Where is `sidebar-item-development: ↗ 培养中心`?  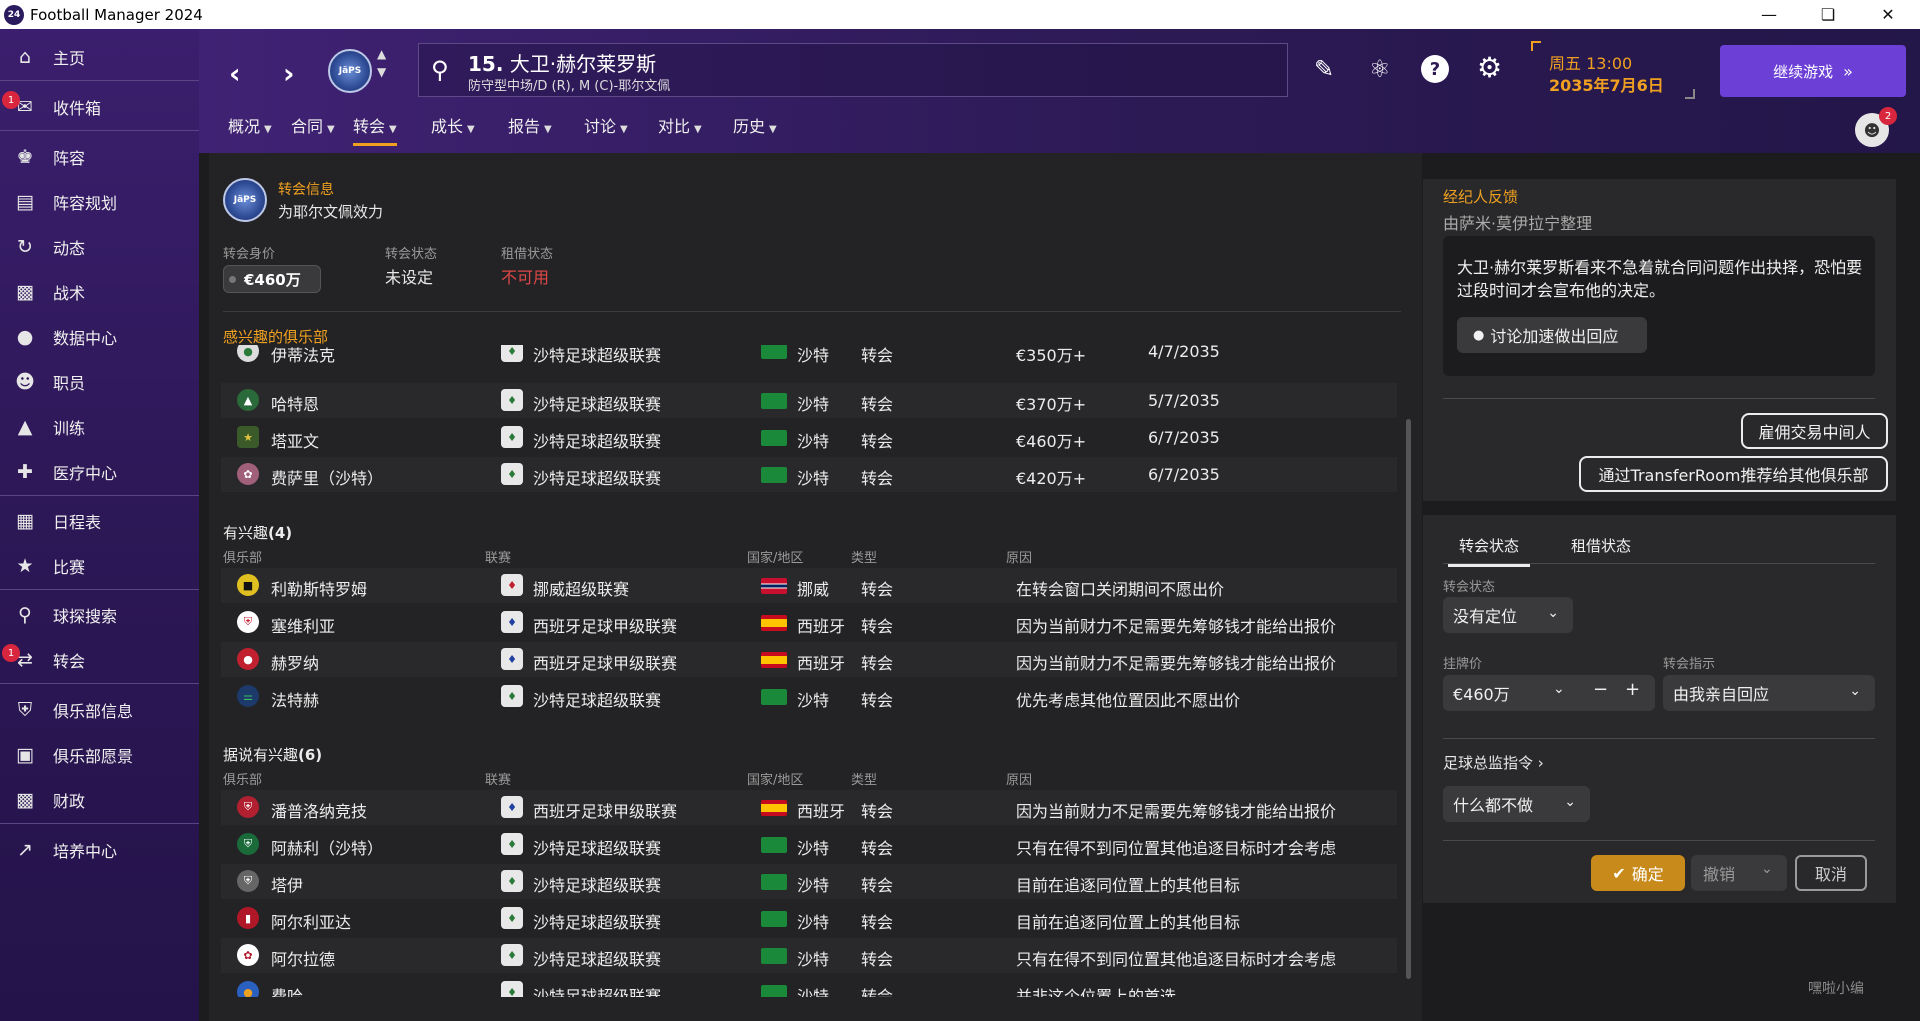
sidebar-item-development: ↗ 培养中心 is located at coordinates (99, 850).